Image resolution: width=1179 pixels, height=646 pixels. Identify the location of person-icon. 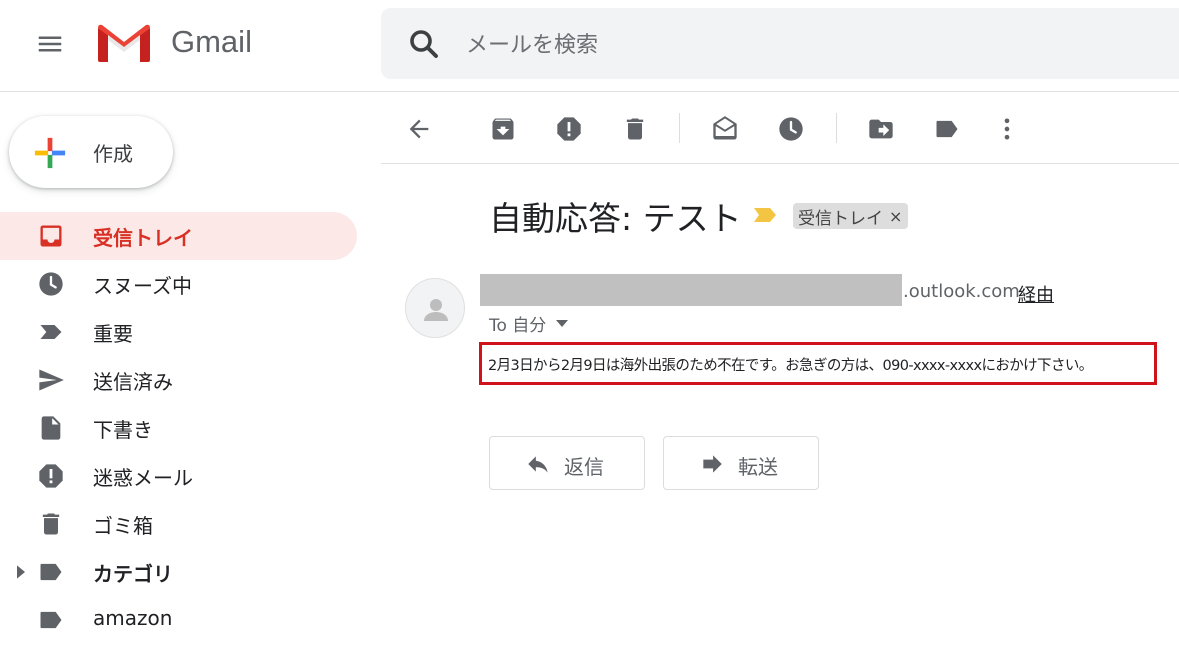
(436, 310).